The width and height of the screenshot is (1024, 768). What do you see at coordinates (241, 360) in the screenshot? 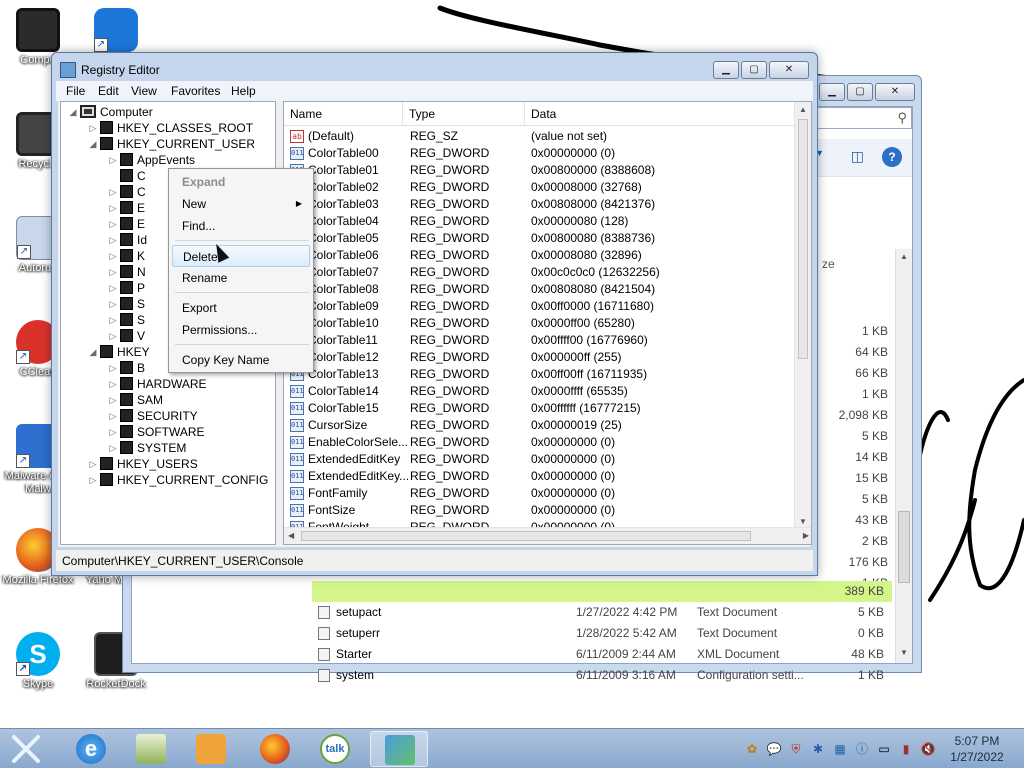
I see `context-menu-item: Copy Key Name` at bounding box center [241, 360].